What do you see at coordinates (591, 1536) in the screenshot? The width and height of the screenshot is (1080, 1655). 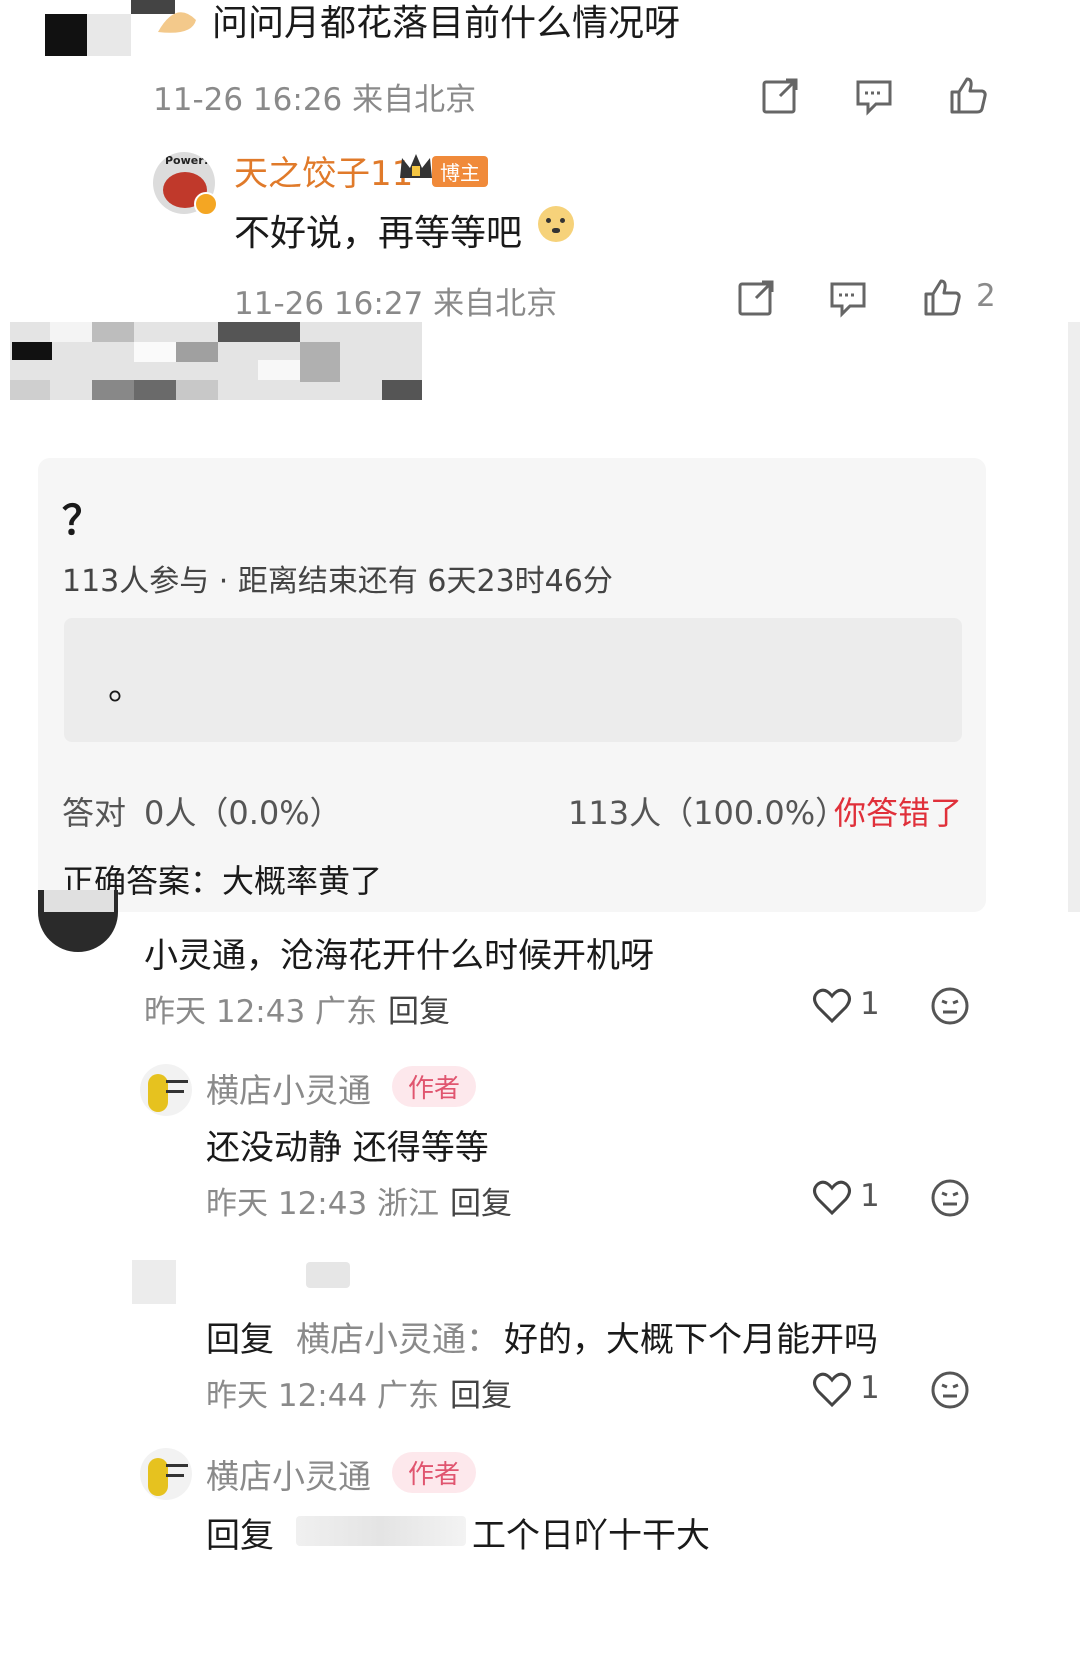 I see `comment-text-cutoff: 工个日吖十干大` at bounding box center [591, 1536].